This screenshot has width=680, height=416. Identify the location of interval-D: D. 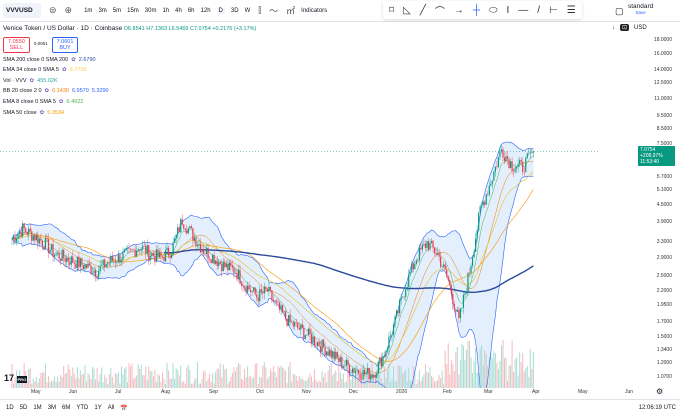
(220, 10).